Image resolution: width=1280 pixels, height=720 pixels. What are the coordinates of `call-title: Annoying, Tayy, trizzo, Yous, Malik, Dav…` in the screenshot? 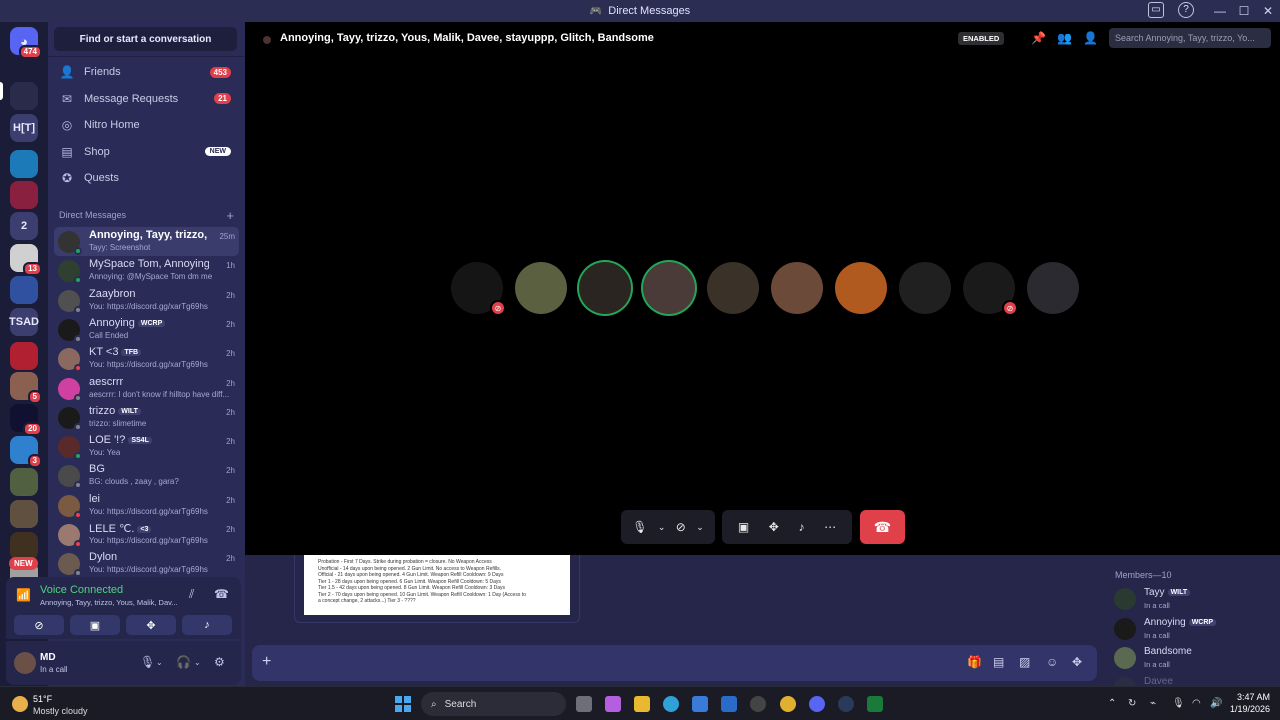 It's located at (467, 38).